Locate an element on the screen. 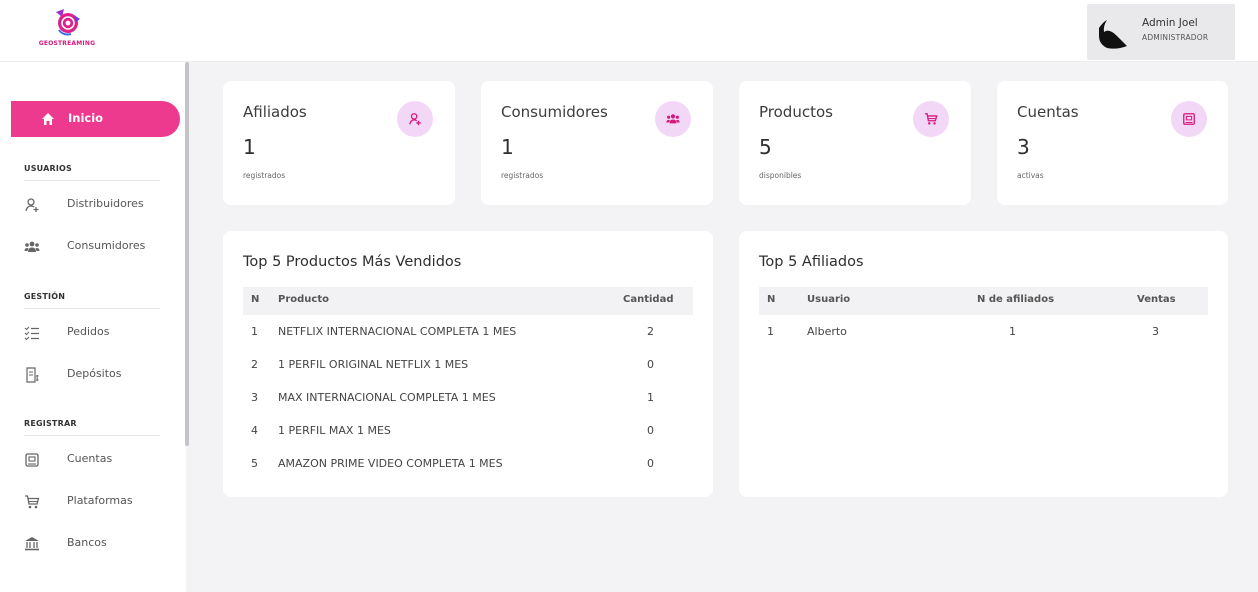 This screenshot has height=592, width=1258. table-header: N Producto Cantidad is located at coordinates (468, 301).